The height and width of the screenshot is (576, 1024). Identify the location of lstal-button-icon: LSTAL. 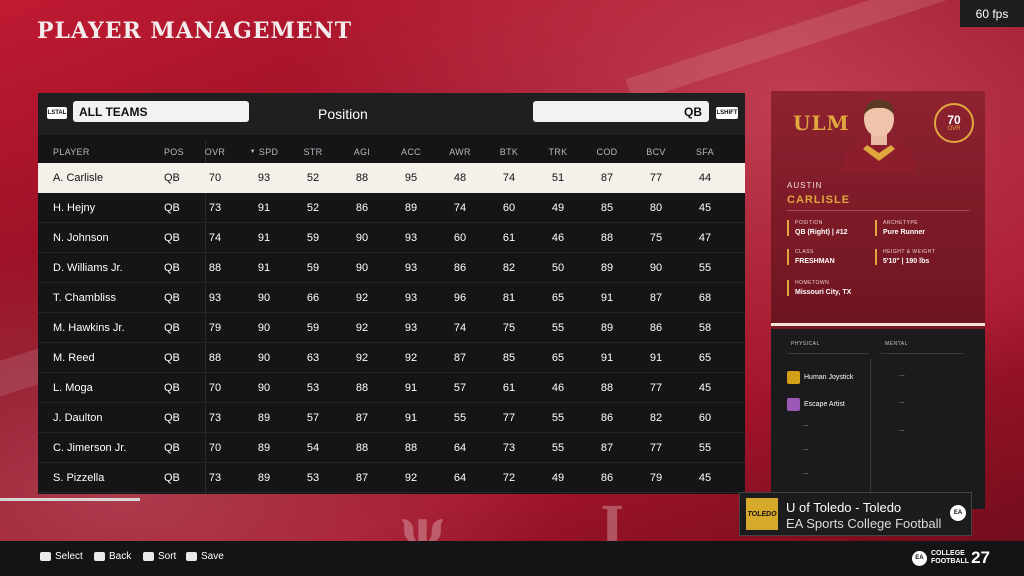
(57, 113).